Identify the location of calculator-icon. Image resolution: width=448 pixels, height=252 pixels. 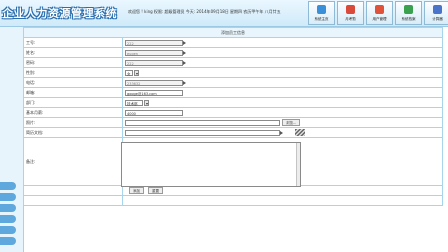
(437, 9).